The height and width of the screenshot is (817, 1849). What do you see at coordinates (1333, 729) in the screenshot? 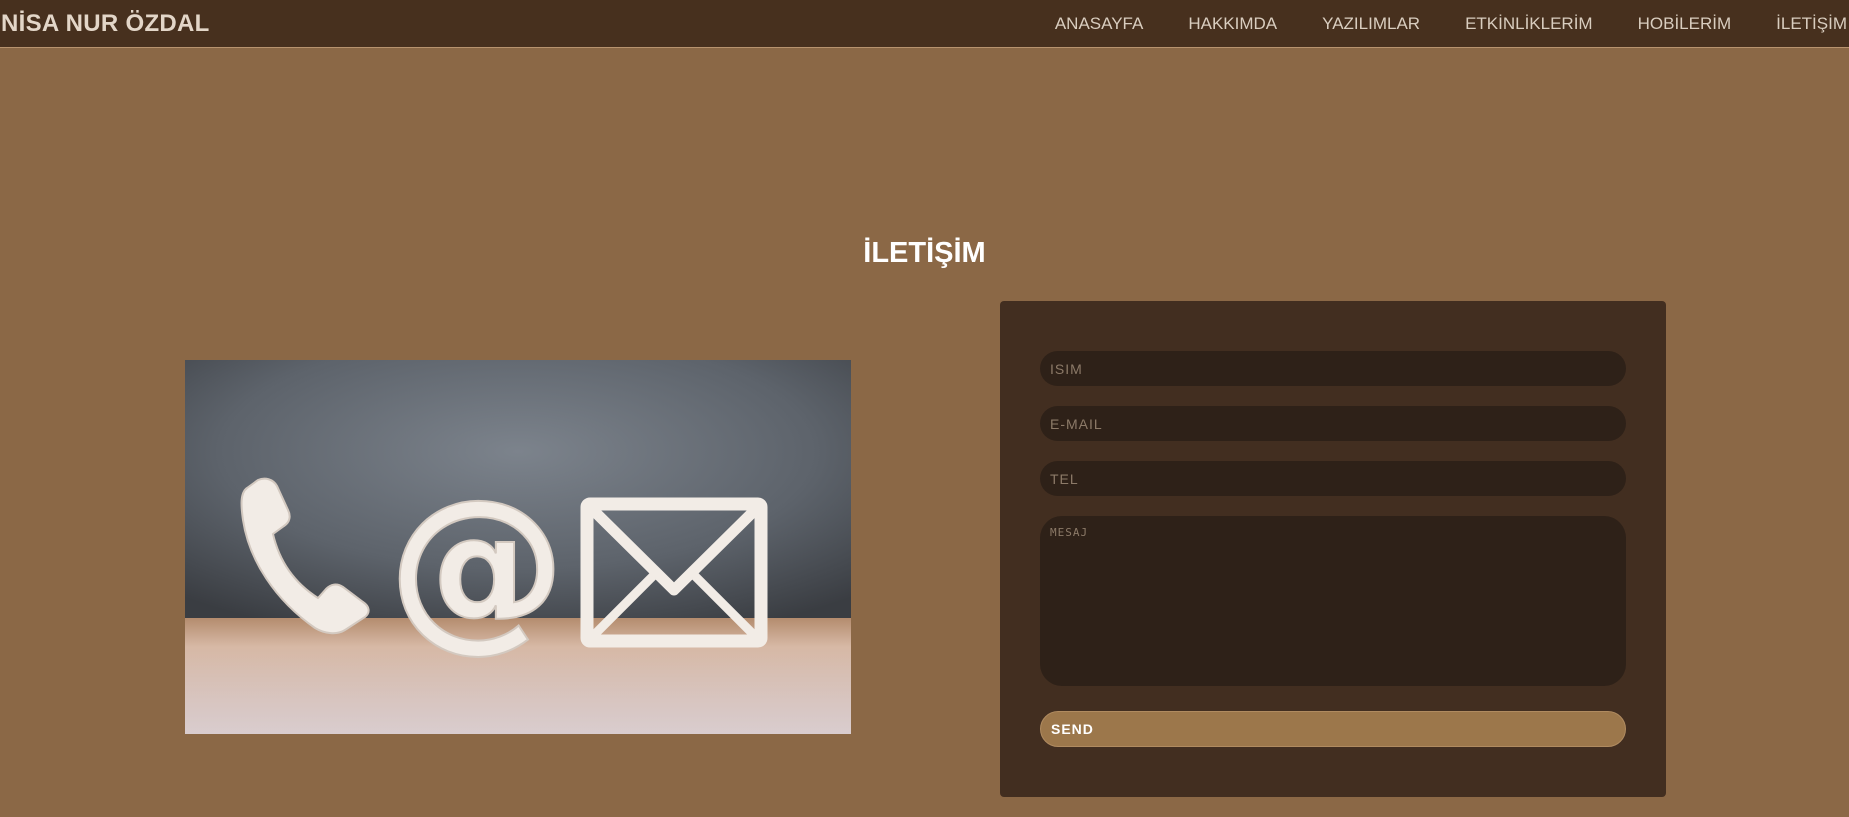
I see `send-button: SEND` at bounding box center [1333, 729].